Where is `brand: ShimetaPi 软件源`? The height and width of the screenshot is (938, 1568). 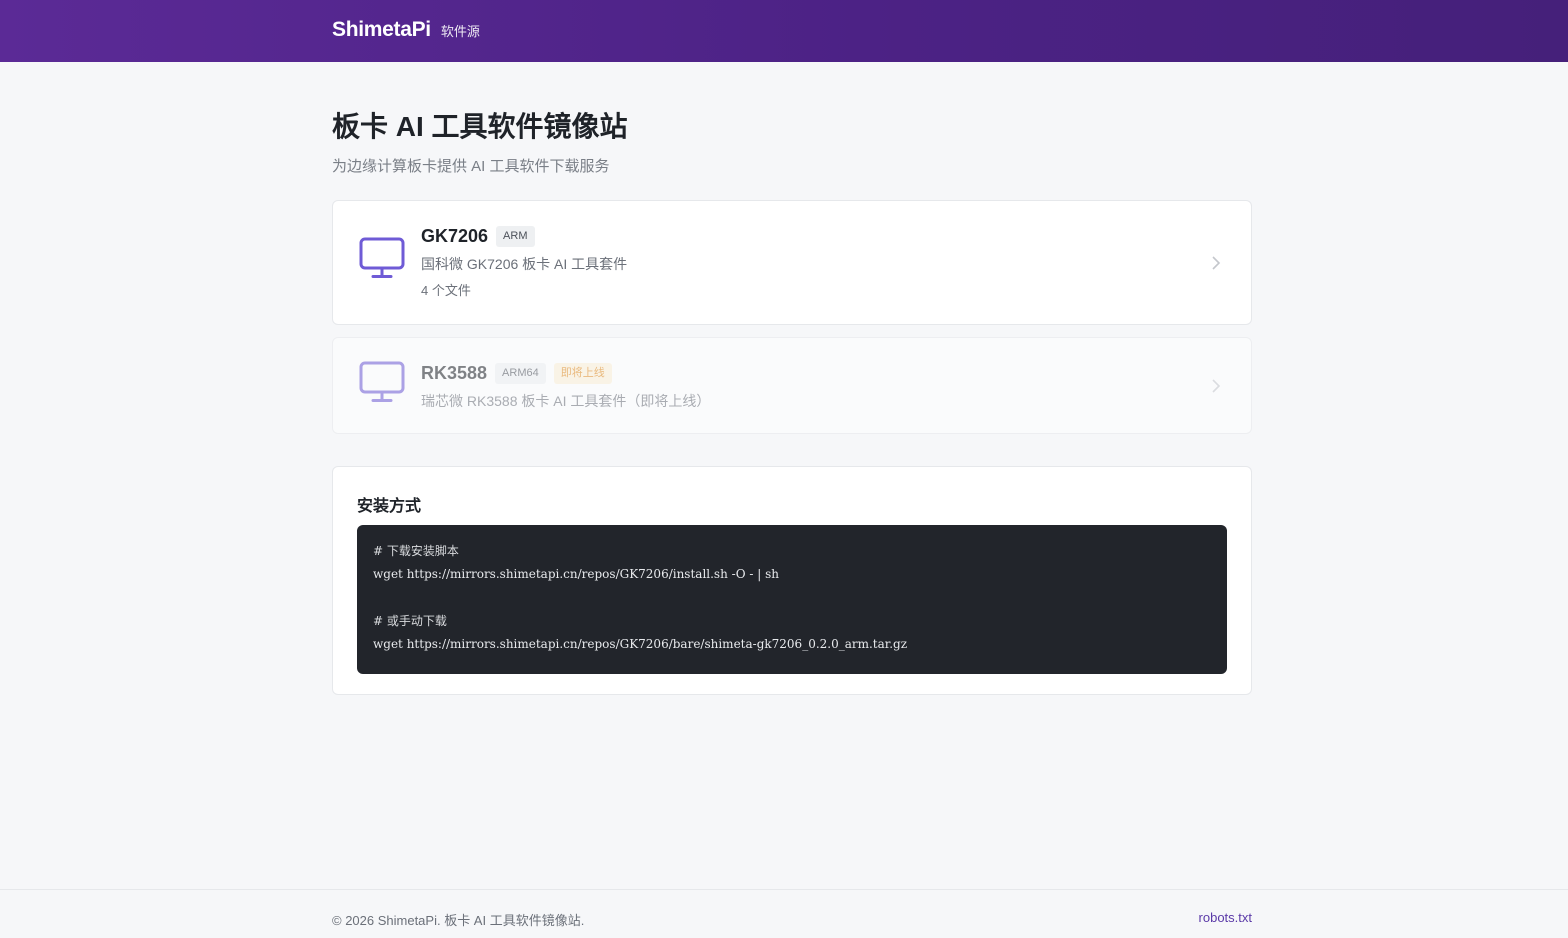
brand: ShimetaPi 软件源 is located at coordinates (406, 30).